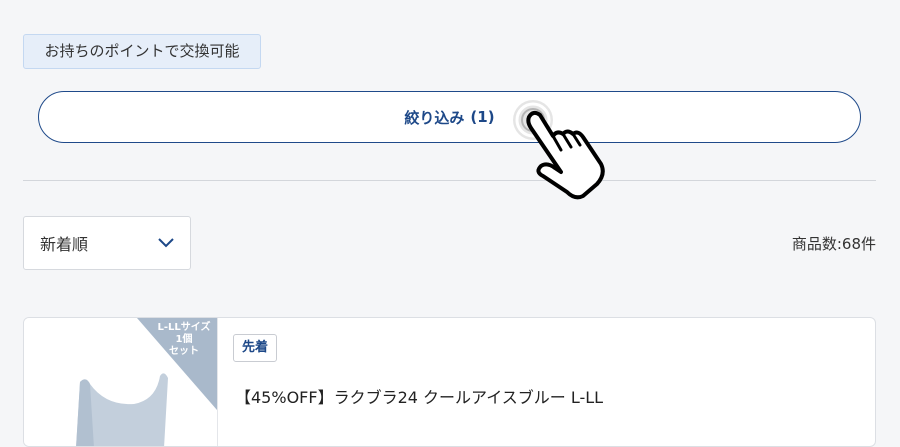 The image size is (900, 447). I want to click on filter-button-label: 絞り込み, so click(434, 117).